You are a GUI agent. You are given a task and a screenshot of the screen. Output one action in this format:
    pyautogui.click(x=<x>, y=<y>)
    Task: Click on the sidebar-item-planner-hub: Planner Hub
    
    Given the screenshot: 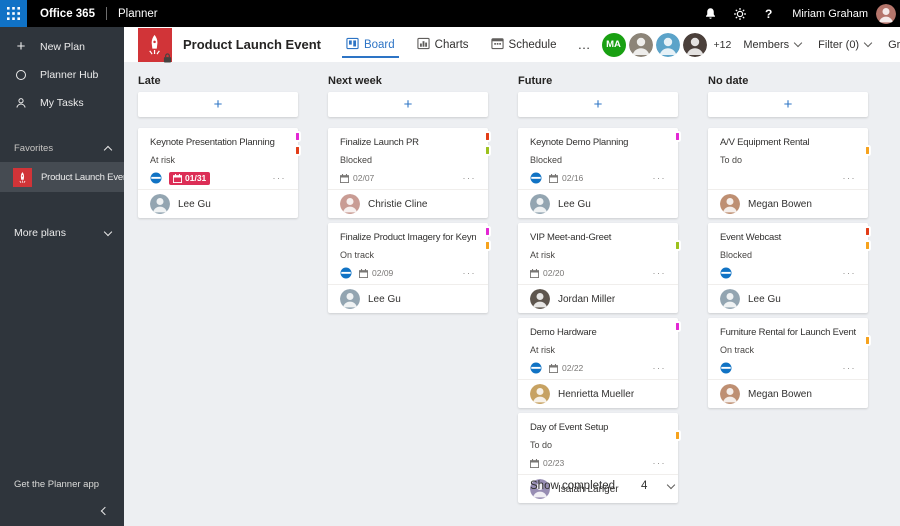 What is the action you would take?
    pyautogui.click(x=62, y=75)
    